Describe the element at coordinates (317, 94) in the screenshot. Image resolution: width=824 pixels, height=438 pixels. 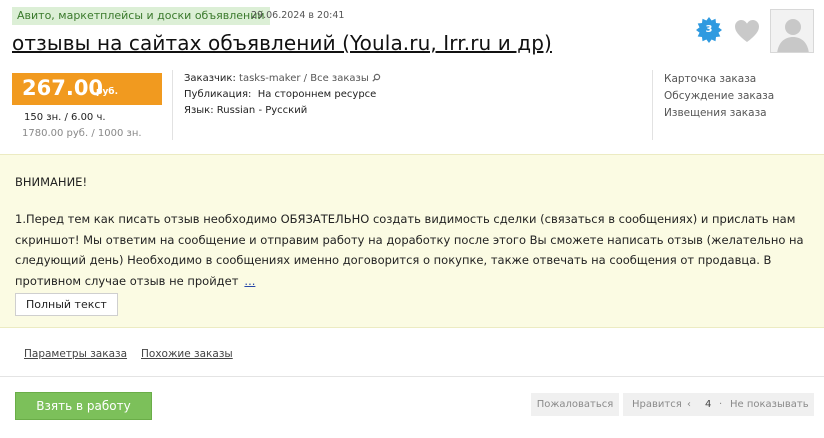
I see `publication-value: На стороннем ресурсе` at that location.